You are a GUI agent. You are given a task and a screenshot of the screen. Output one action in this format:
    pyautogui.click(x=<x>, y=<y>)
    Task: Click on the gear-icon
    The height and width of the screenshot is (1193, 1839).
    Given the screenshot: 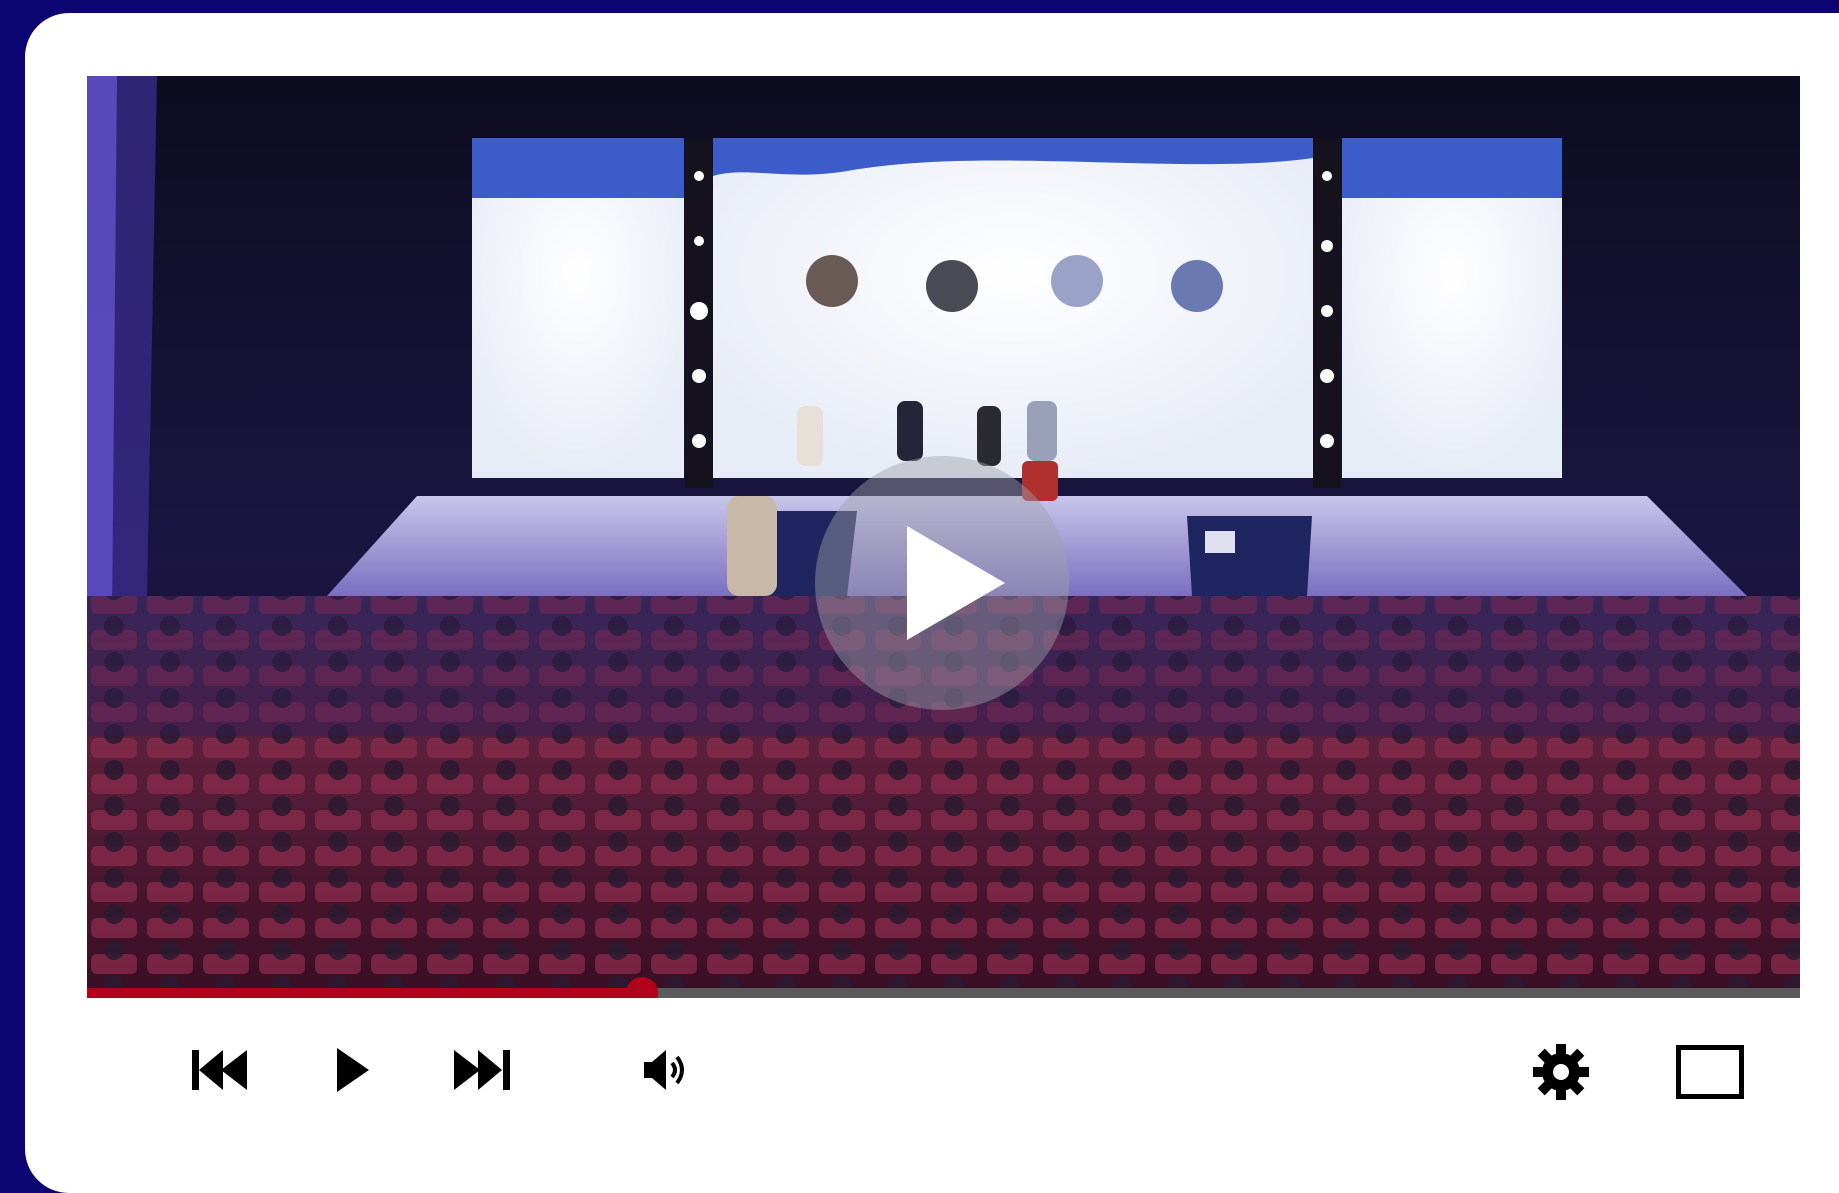 What is the action you would take?
    pyautogui.click(x=1561, y=1072)
    